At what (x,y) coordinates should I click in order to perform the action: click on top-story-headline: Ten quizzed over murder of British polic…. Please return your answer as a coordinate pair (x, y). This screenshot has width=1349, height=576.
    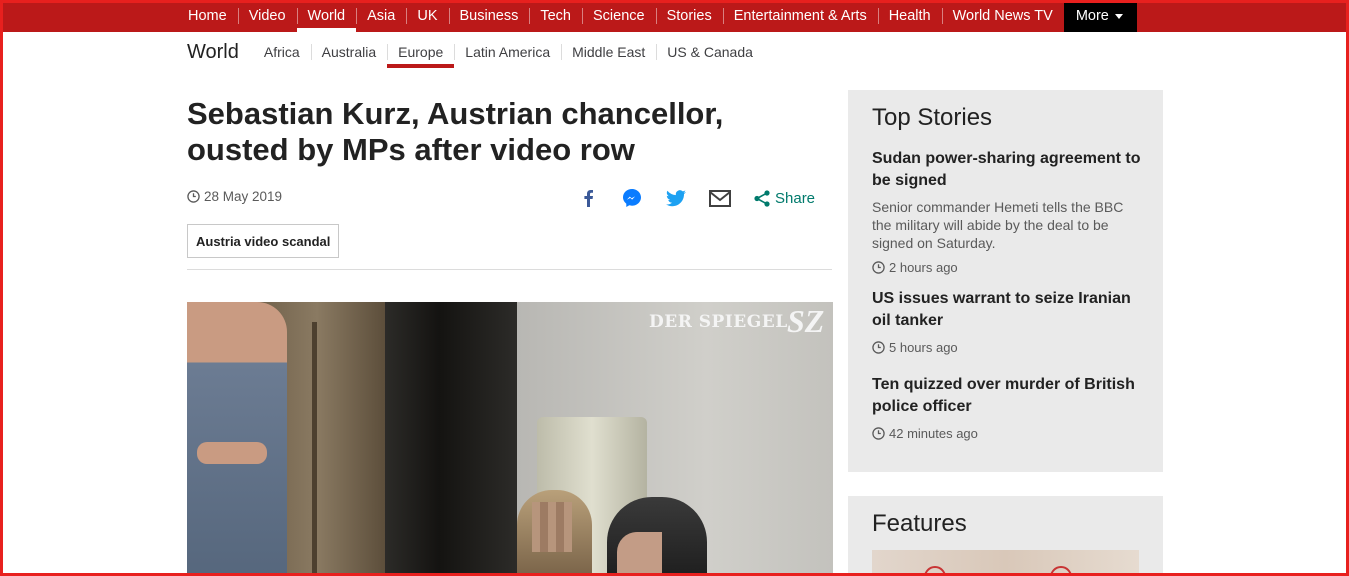
    Looking at the image, I should click on (1007, 396).